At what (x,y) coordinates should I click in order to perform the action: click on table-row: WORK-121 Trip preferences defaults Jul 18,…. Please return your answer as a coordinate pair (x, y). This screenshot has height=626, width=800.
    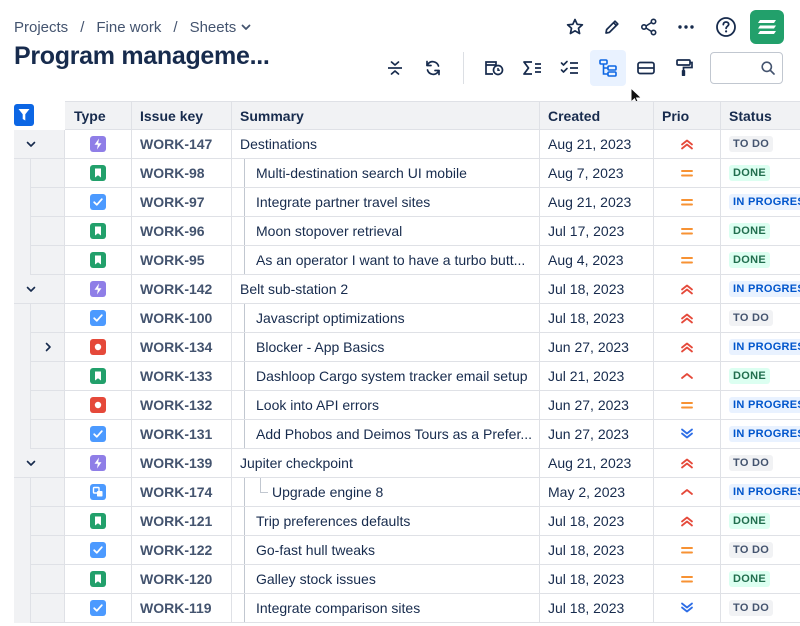
    Looking at the image, I should click on (407, 521).